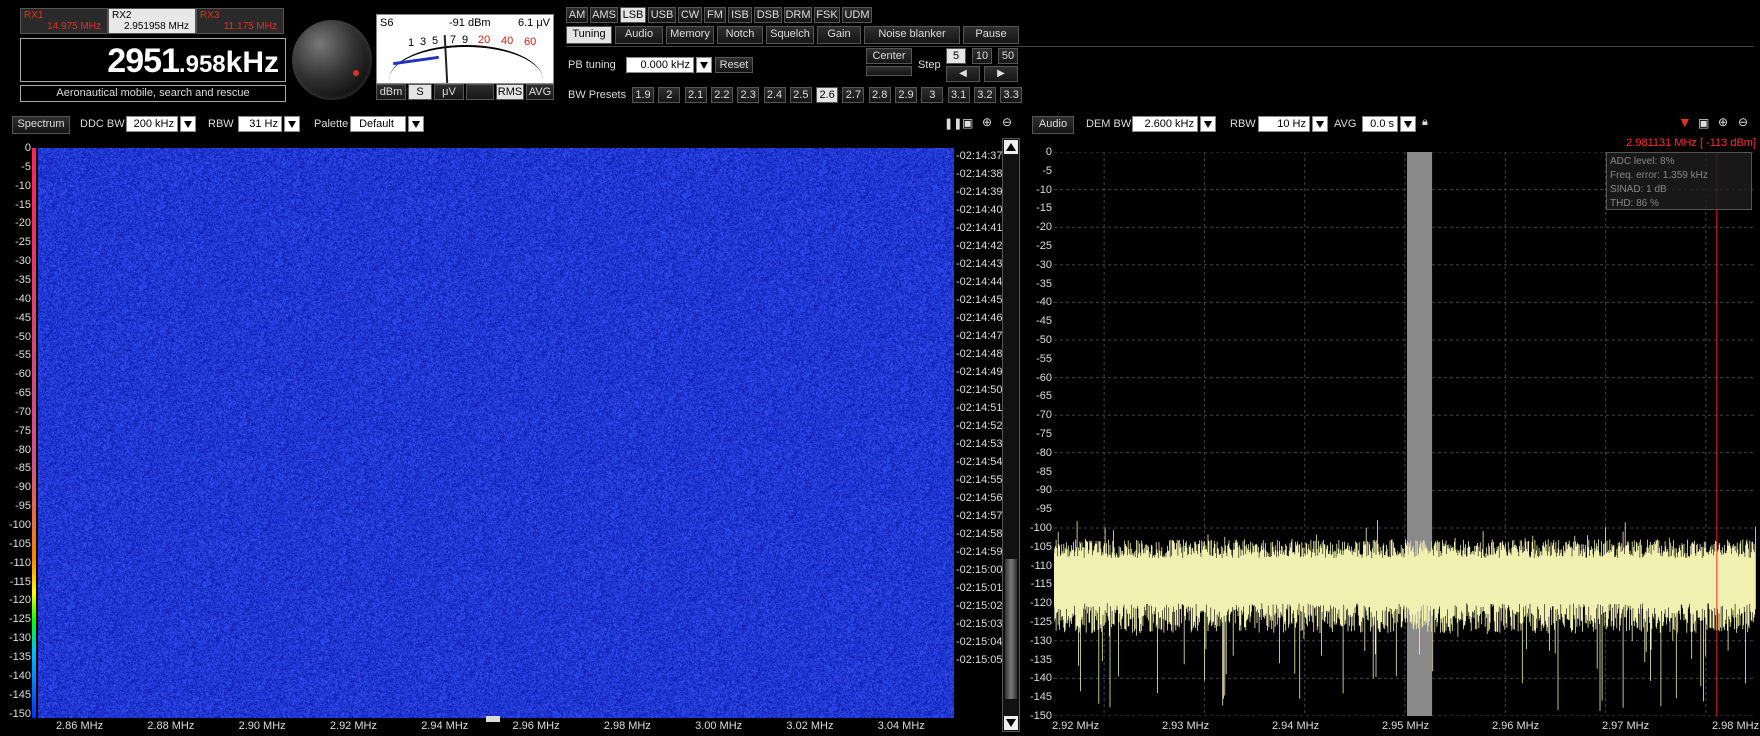 This screenshot has width=1760, height=736. Describe the element at coordinates (740, 35) in the screenshot. I see `tab-notch: Notch` at that location.